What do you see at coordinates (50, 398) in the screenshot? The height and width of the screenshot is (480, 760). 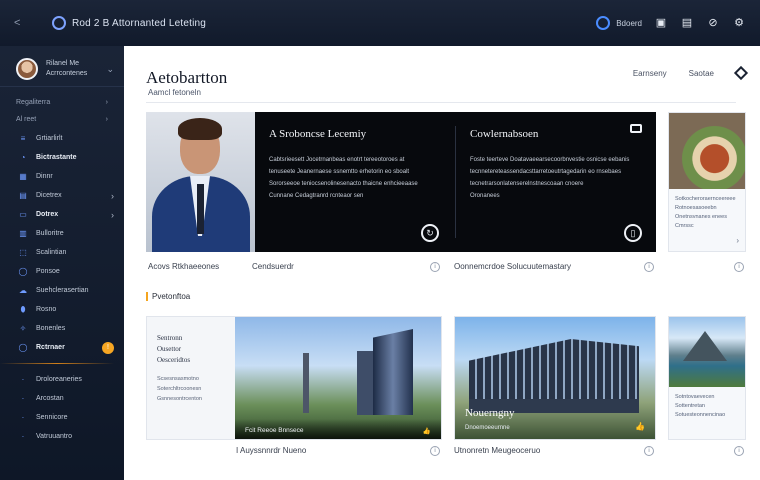 I see `sidebar-item-label: Arcostan` at bounding box center [50, 398].